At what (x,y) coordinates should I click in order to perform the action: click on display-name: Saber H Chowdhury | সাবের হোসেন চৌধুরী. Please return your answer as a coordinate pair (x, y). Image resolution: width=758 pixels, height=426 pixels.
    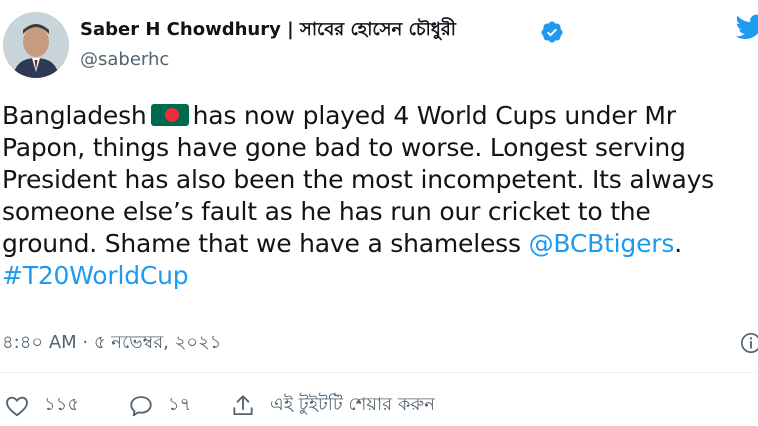
    Looking at the image, I should click on (268, 30).